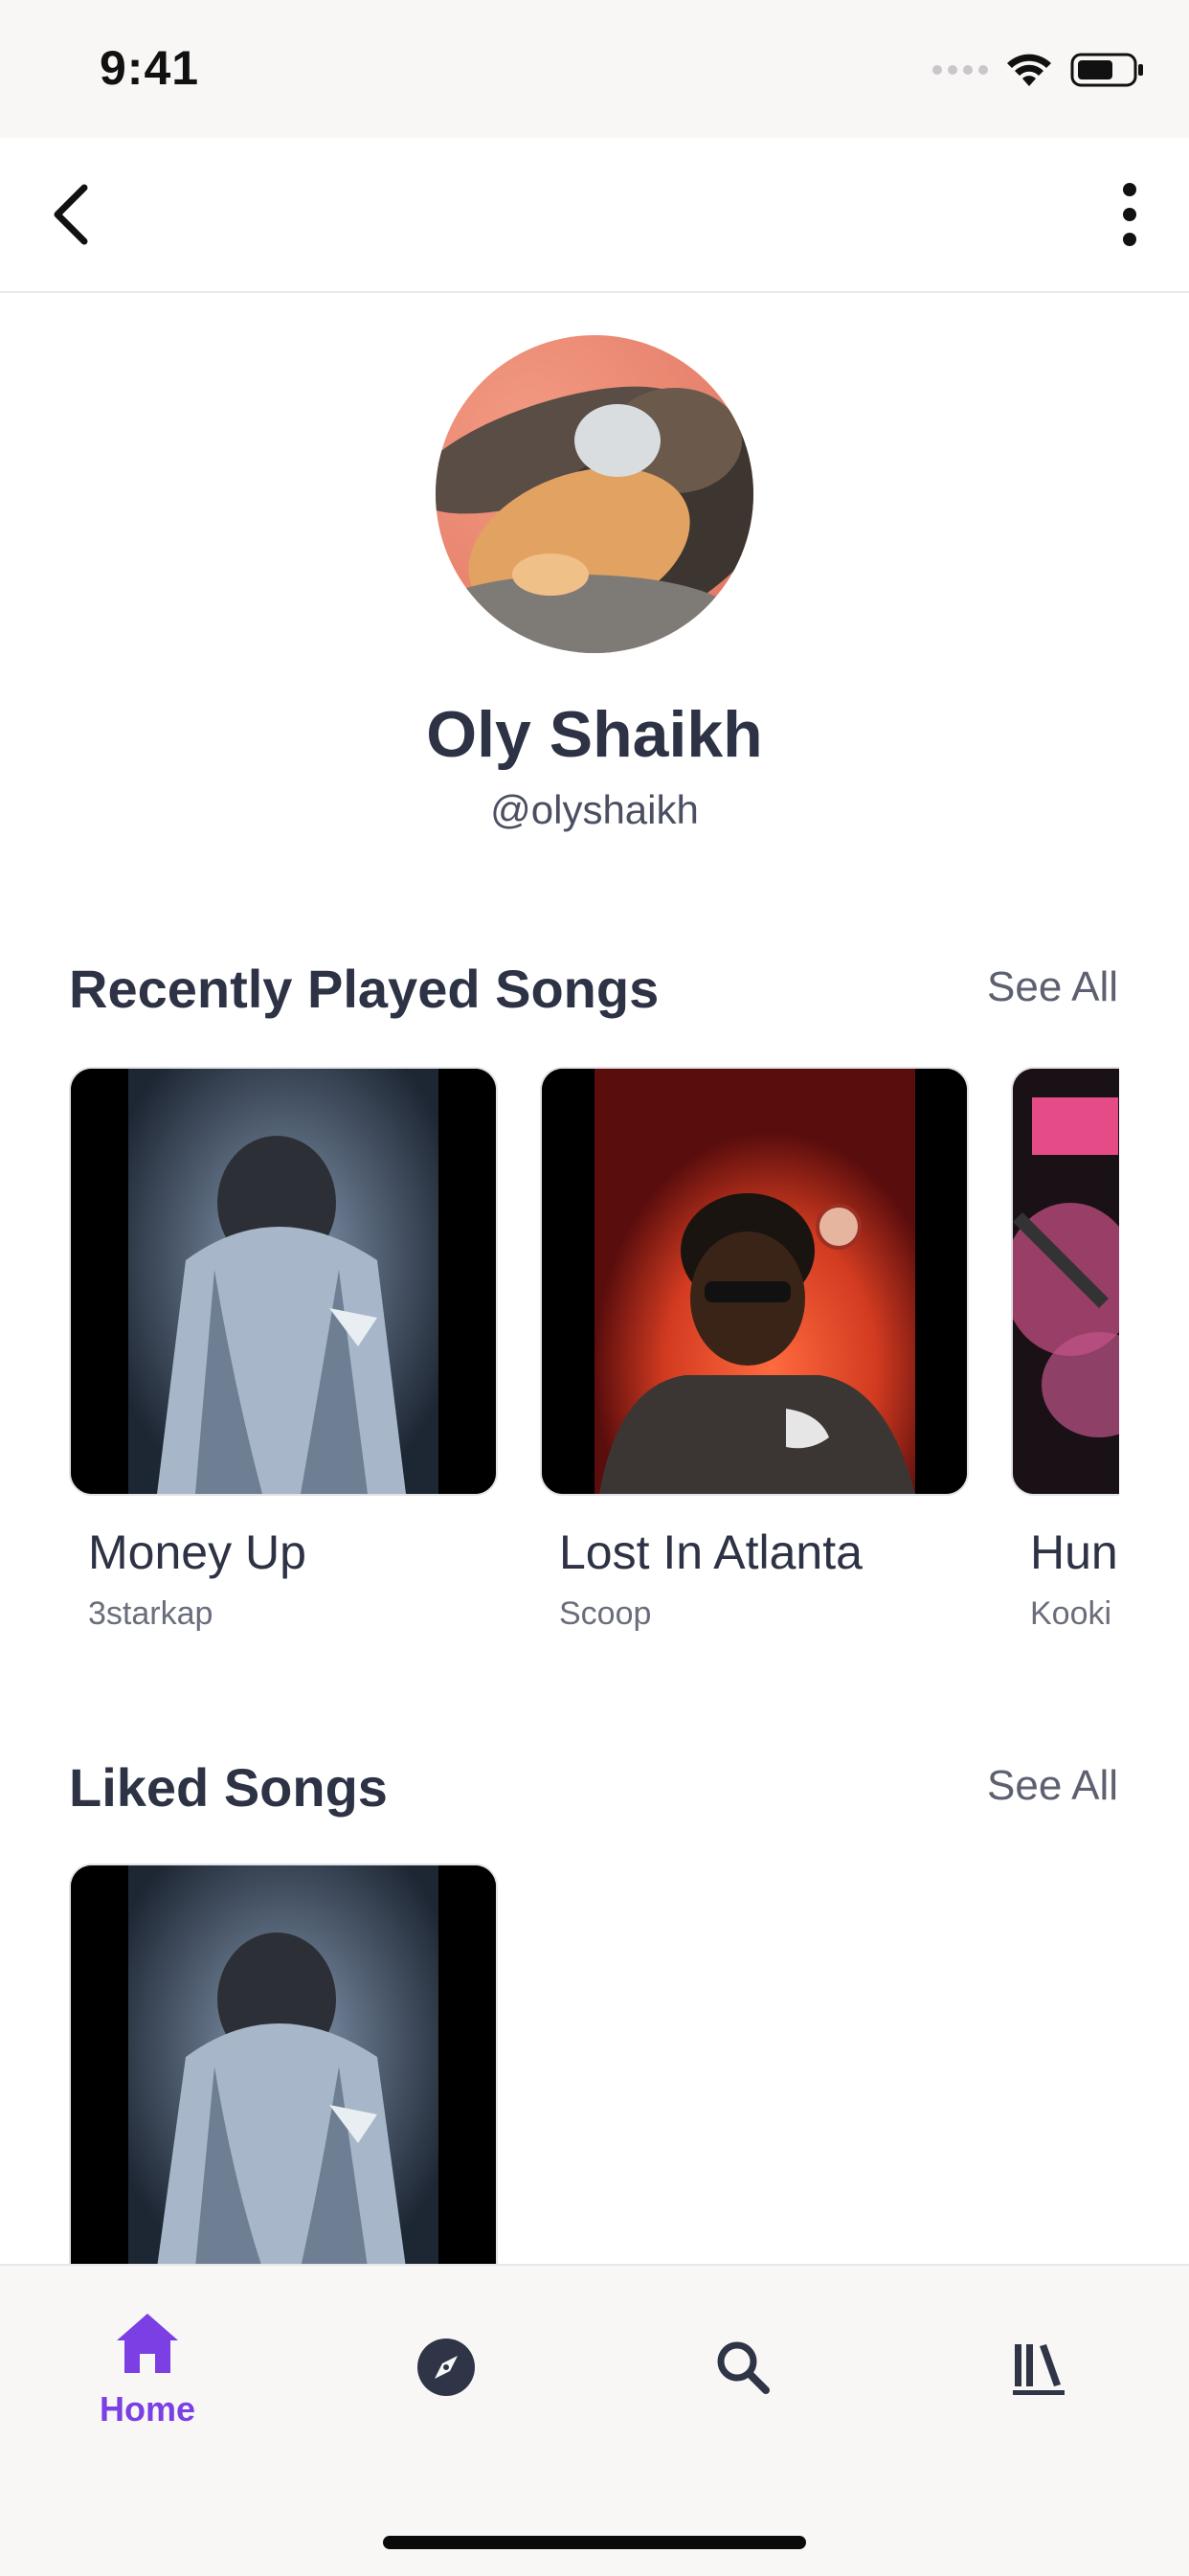  What do you see at coordinates (197, 1552) in the screenshot?
I see `song-title: Money Up` at bounding box center [197, 1552].